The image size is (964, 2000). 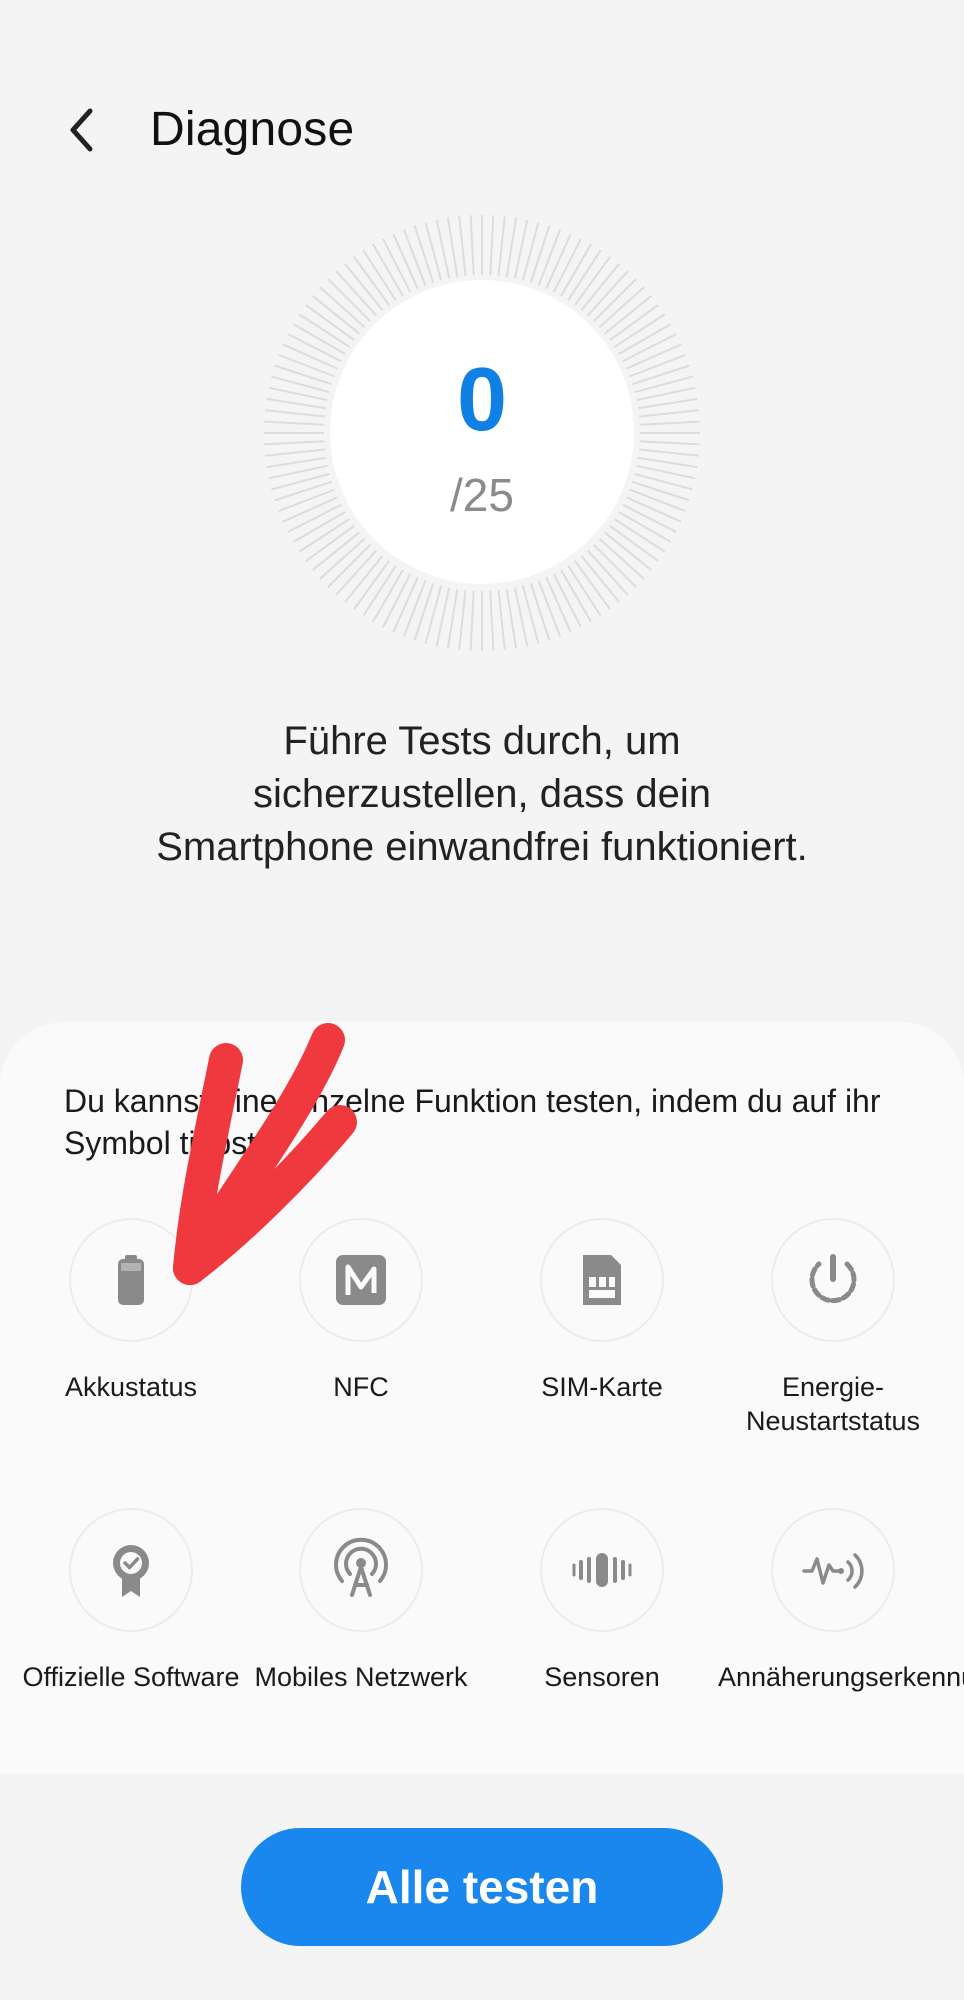 I want to click on test-item-sensors: Sensoren, so click(x=602, y=1601).